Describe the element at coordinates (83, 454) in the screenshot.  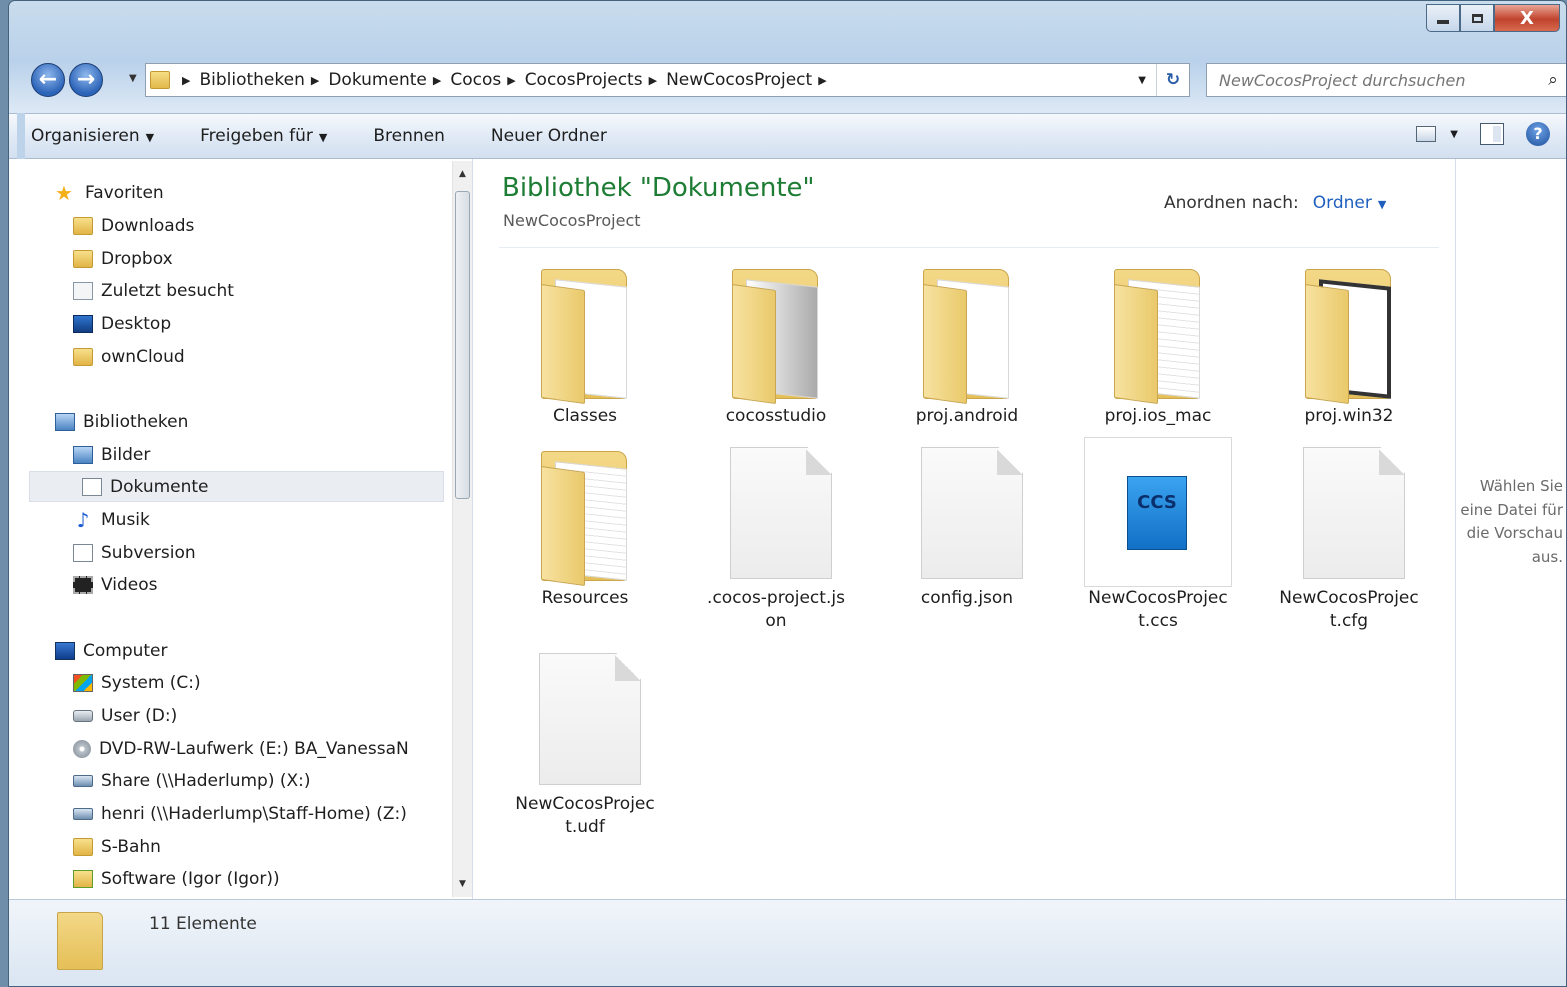
I see `pictures-library-icon` at that location.